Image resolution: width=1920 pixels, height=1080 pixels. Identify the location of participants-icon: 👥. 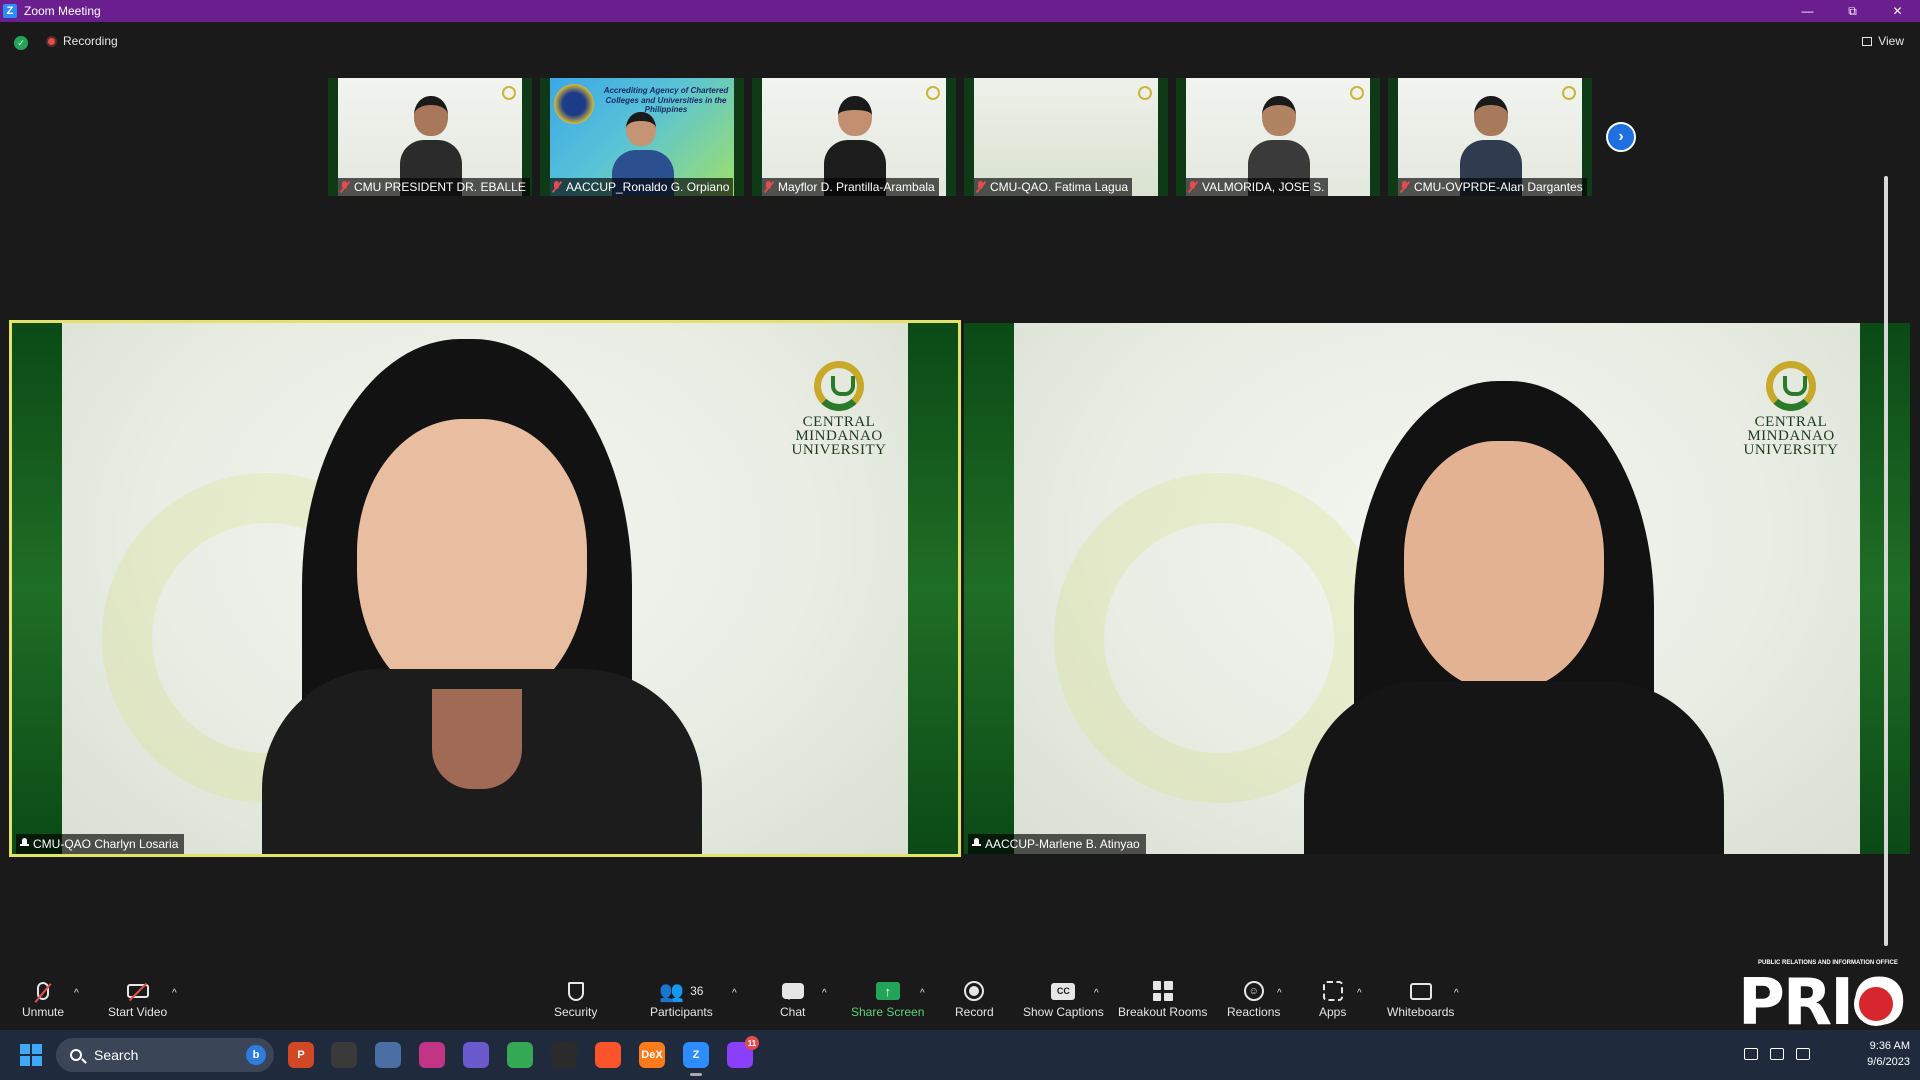
(672, 991).